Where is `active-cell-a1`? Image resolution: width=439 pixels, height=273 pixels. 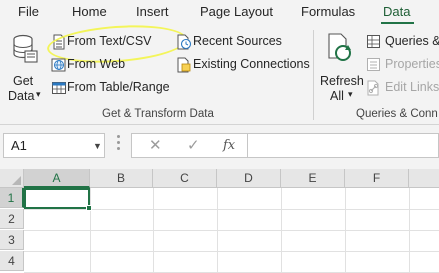
active-cell-a1 is located at coordinates (58, 199).